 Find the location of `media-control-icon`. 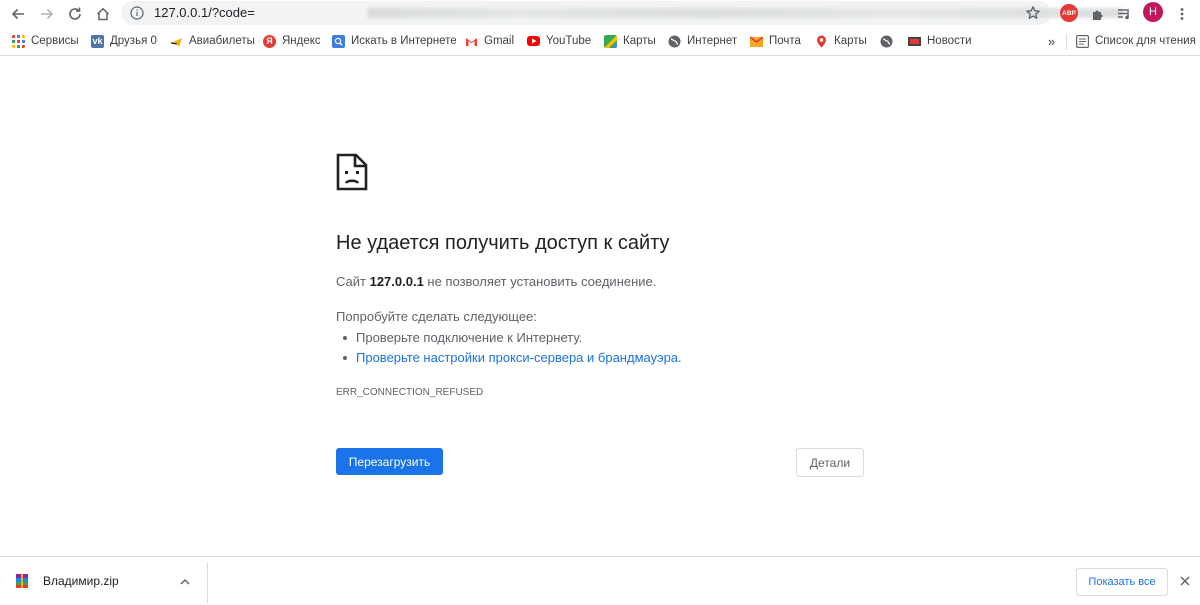

media-control-icon is located at coordinates (1123, 14).